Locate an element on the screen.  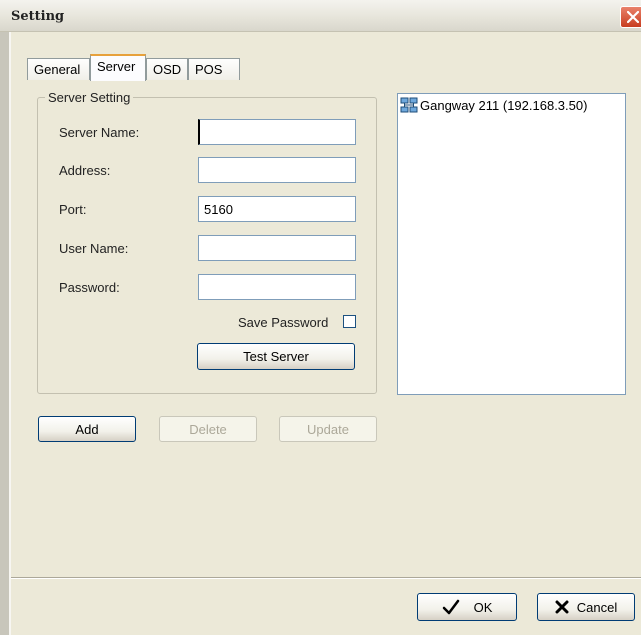
tab-label: OSD is located at coordinates (167, 69).